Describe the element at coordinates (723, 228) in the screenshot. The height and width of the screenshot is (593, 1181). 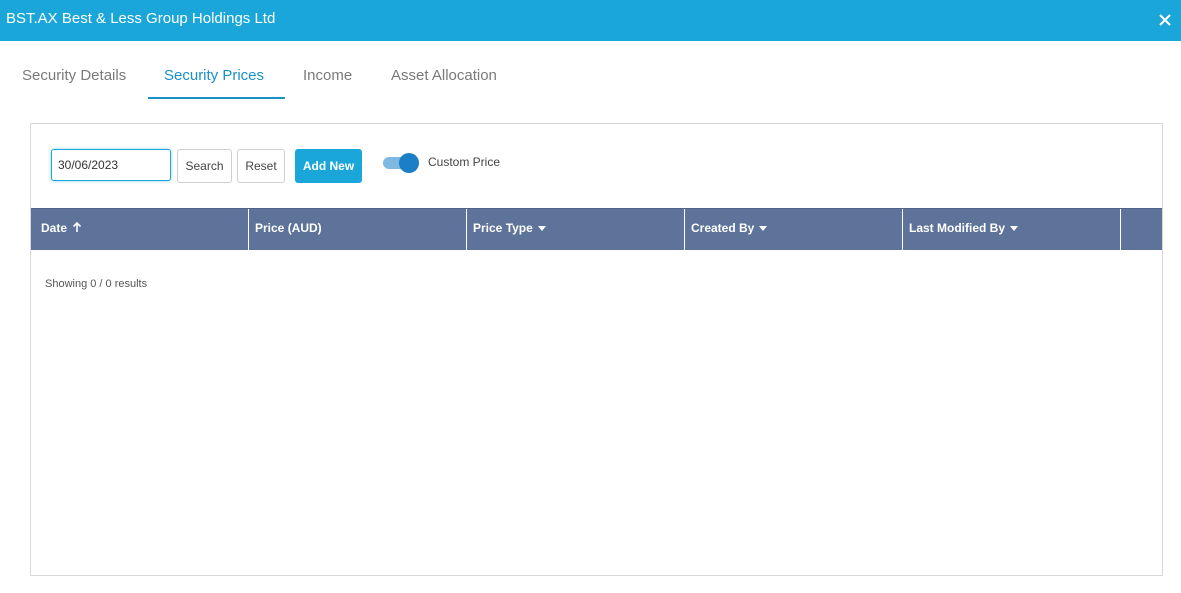
I see `column-label-created-by: Created By` at that location.